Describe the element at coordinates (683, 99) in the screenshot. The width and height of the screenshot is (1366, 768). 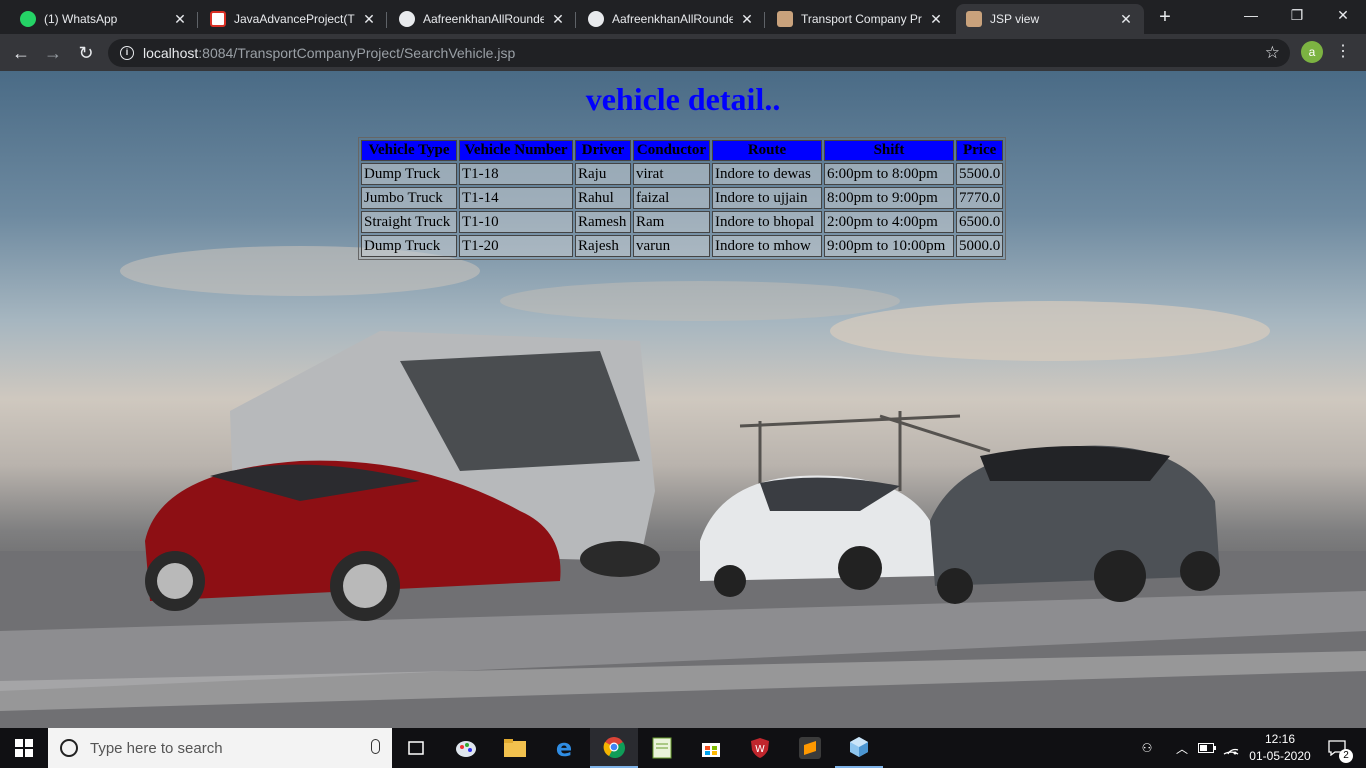
I see `page-heading: vehicle detail..` at that location.